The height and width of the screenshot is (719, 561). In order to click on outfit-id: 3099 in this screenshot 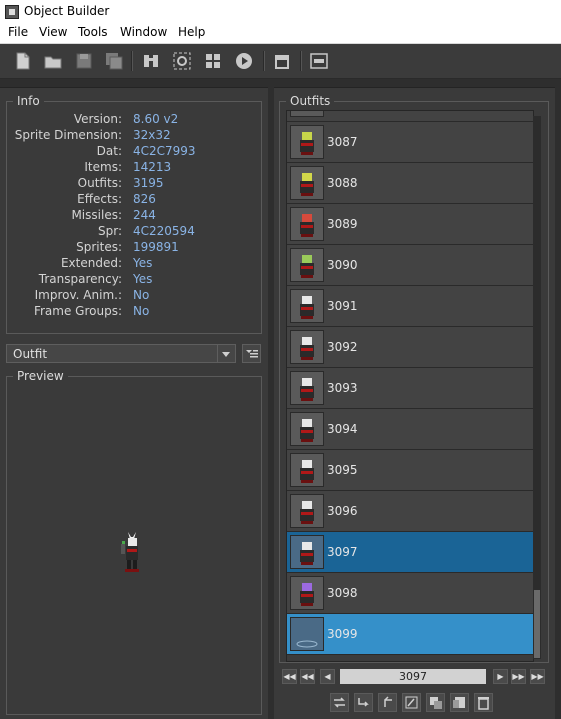, I will do `click(342, 634)`.